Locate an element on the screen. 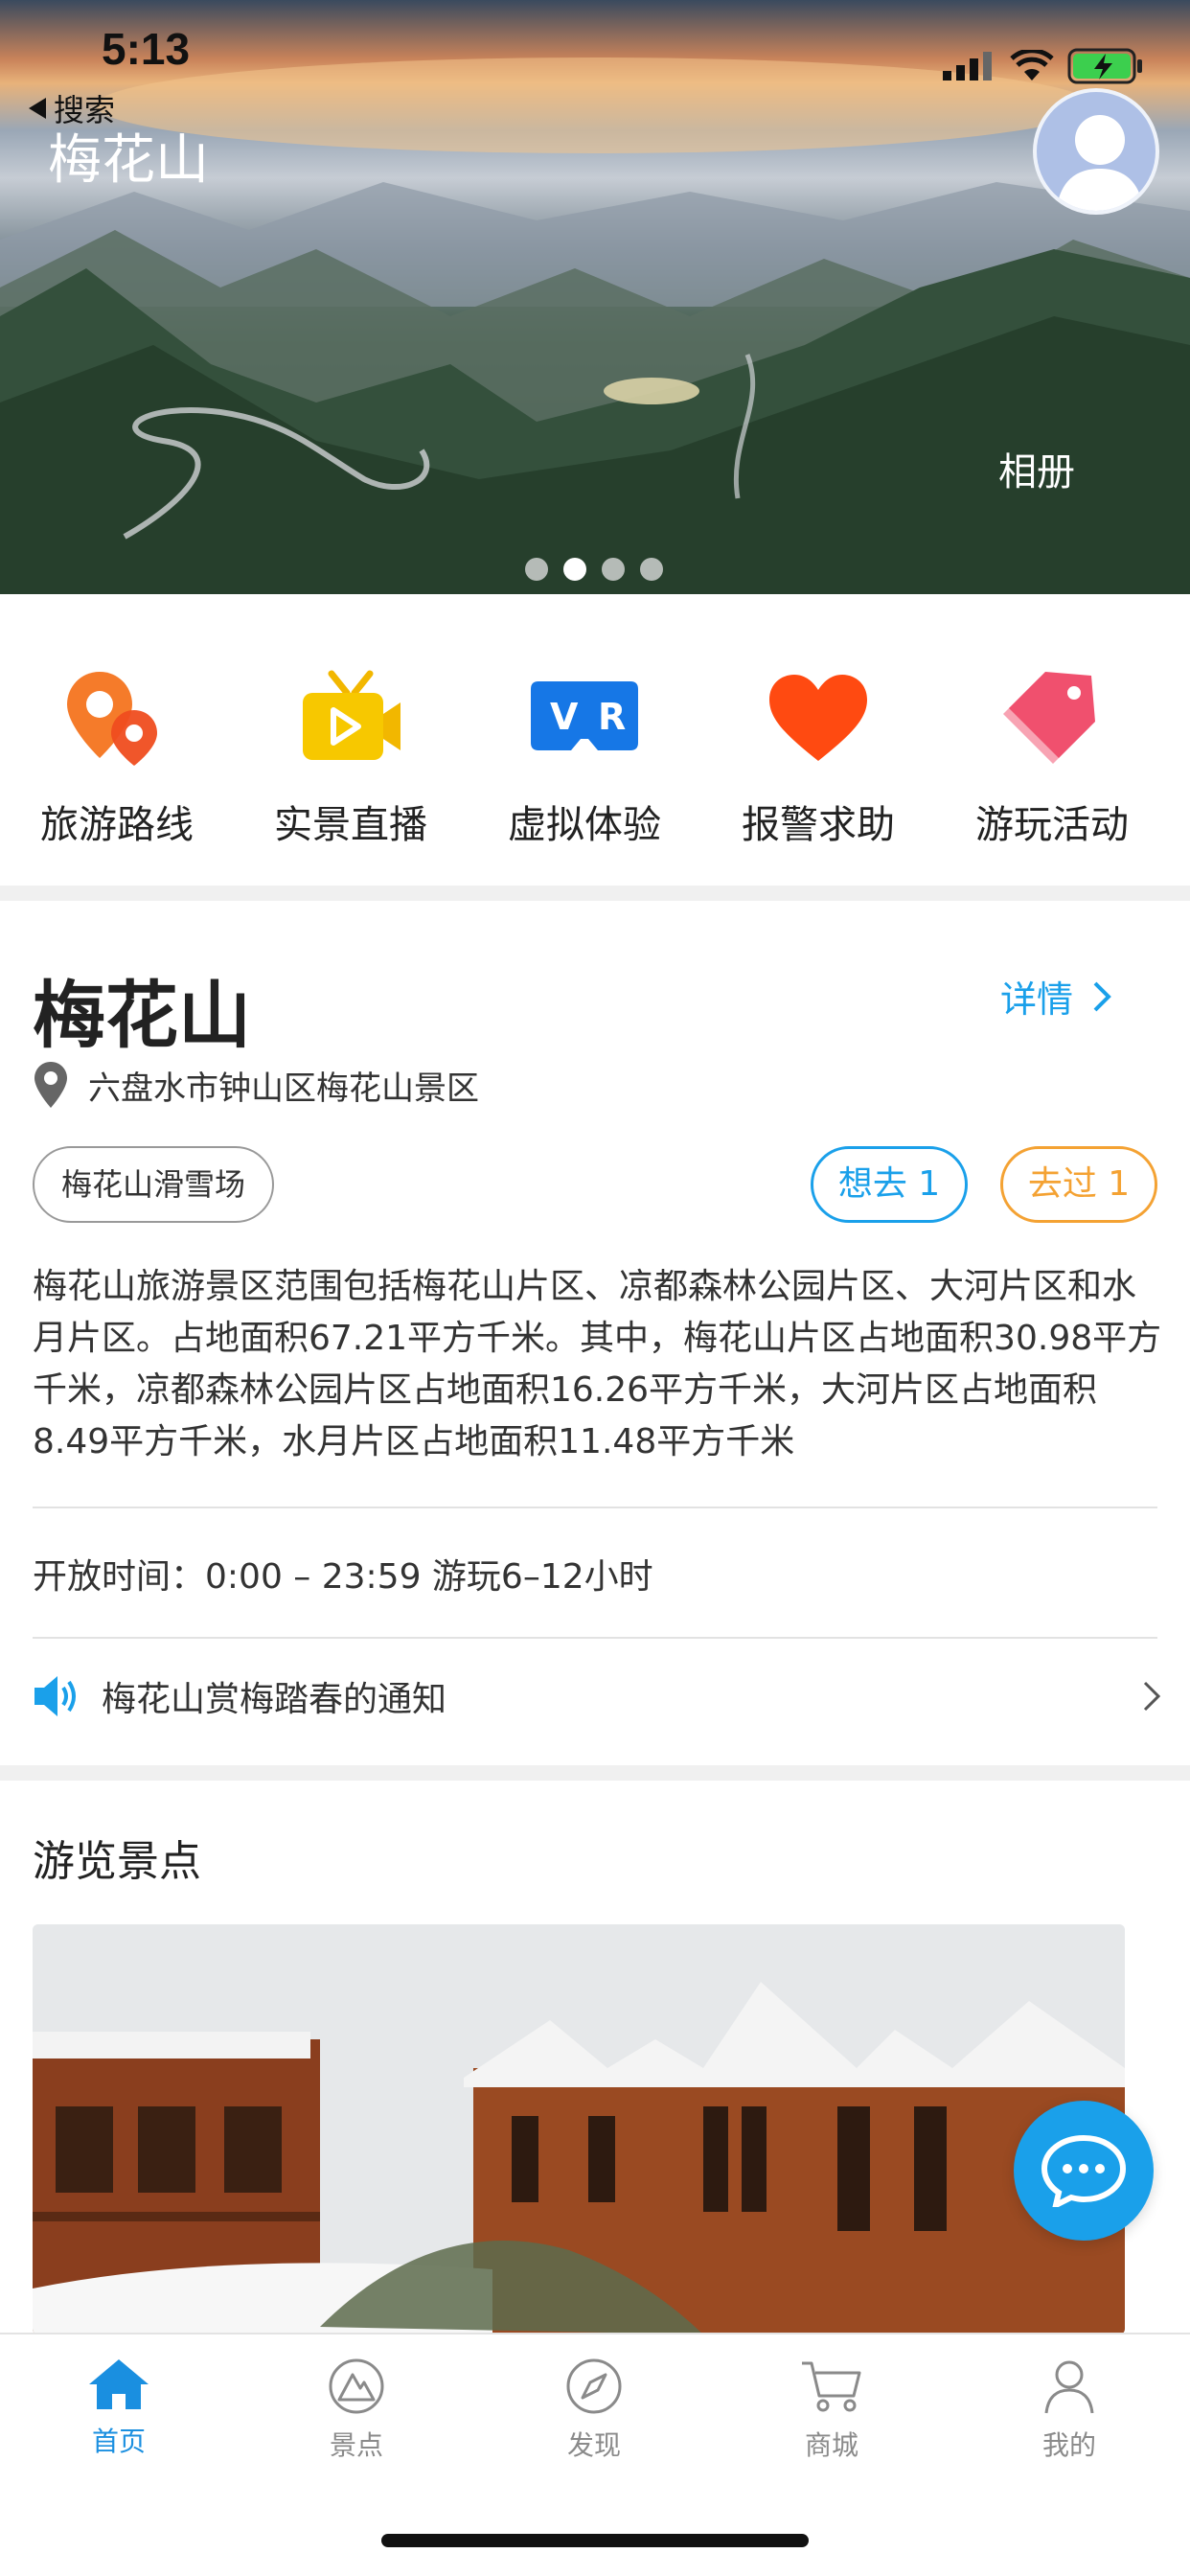 The height and width of the screenshot is (2576, 1190). chat-bubble-icon is located at coordinates (1084, 2170).